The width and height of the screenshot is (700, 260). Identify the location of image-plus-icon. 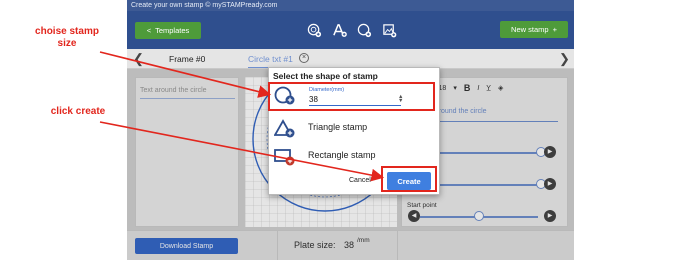
(389, 30).